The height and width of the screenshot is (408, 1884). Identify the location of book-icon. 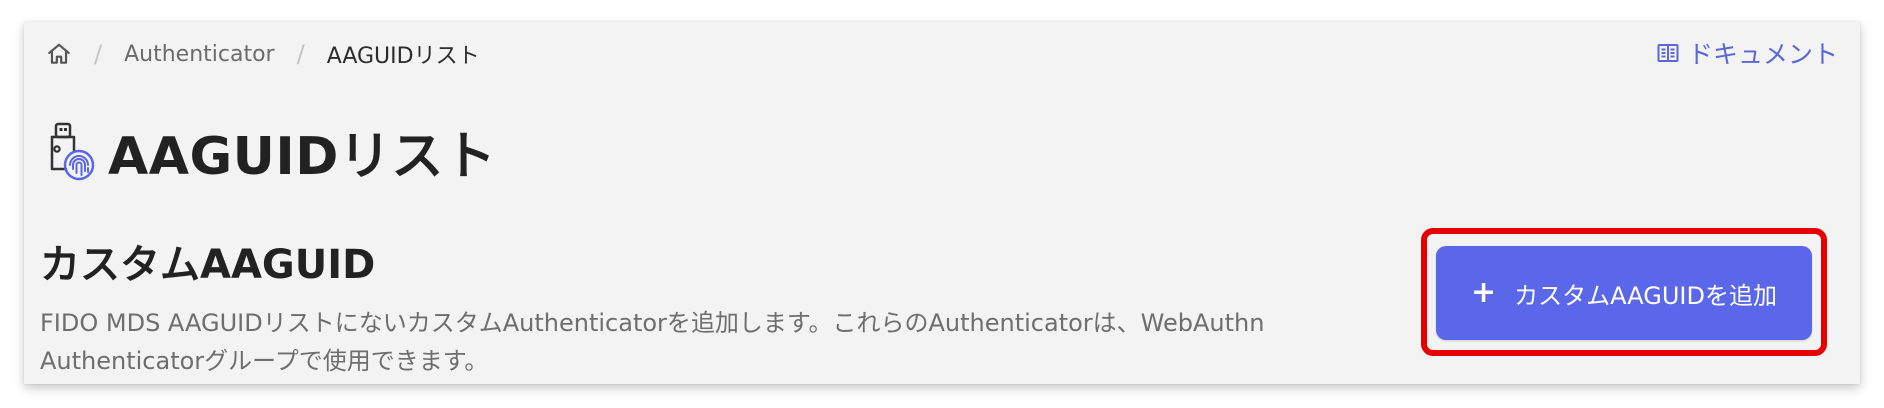
(1668, 53).